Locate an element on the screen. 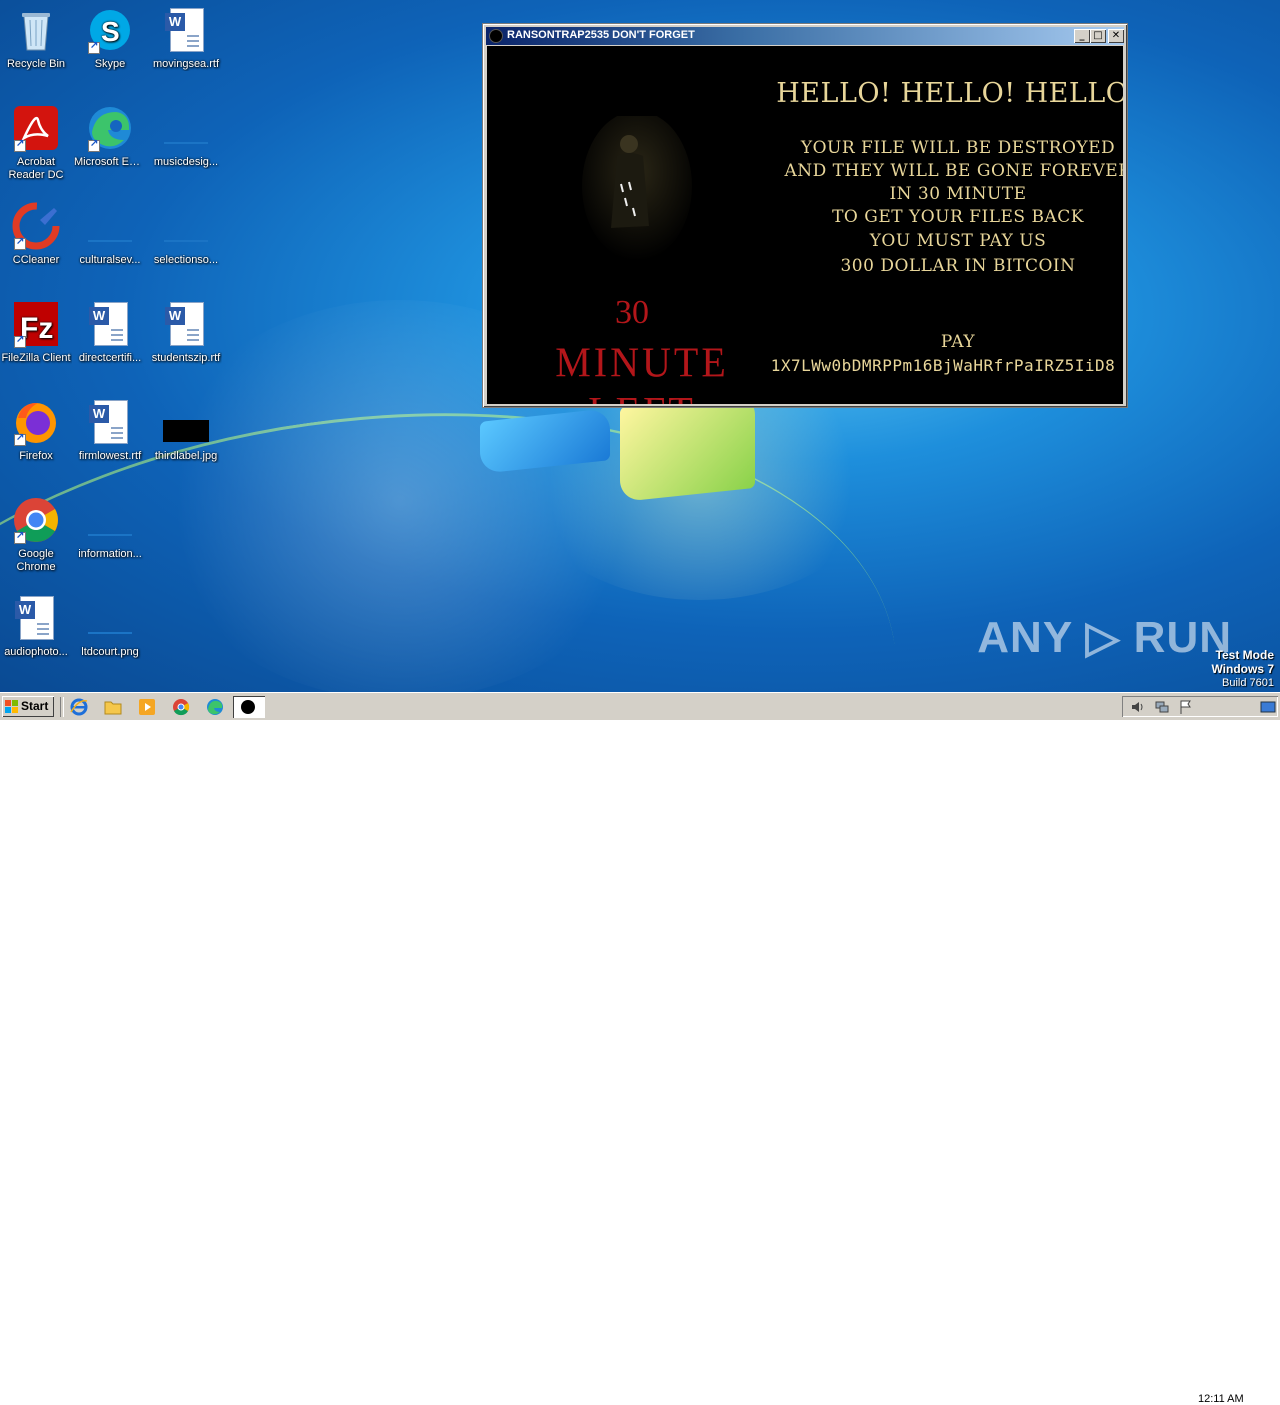 The image size is (1280, 1405). desktop-icon-google-chrome: Google Chrome is located at coordinates (36, 535).